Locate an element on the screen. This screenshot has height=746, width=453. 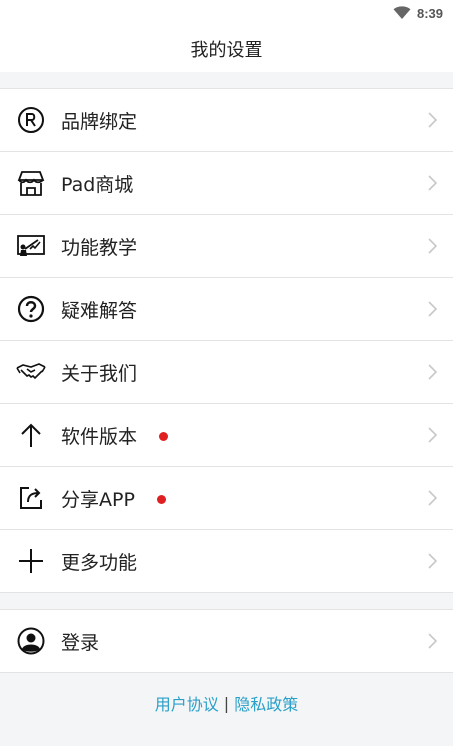
arrow-up-icon is located at coordinates (31, 435).